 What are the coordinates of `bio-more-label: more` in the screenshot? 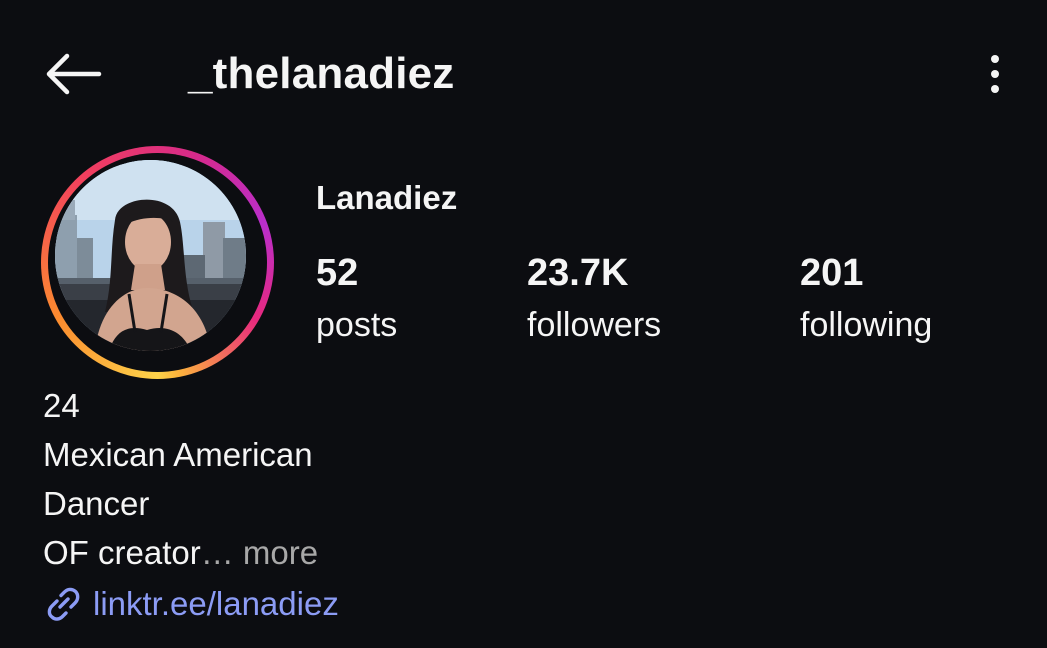 It's located at (280, 552).